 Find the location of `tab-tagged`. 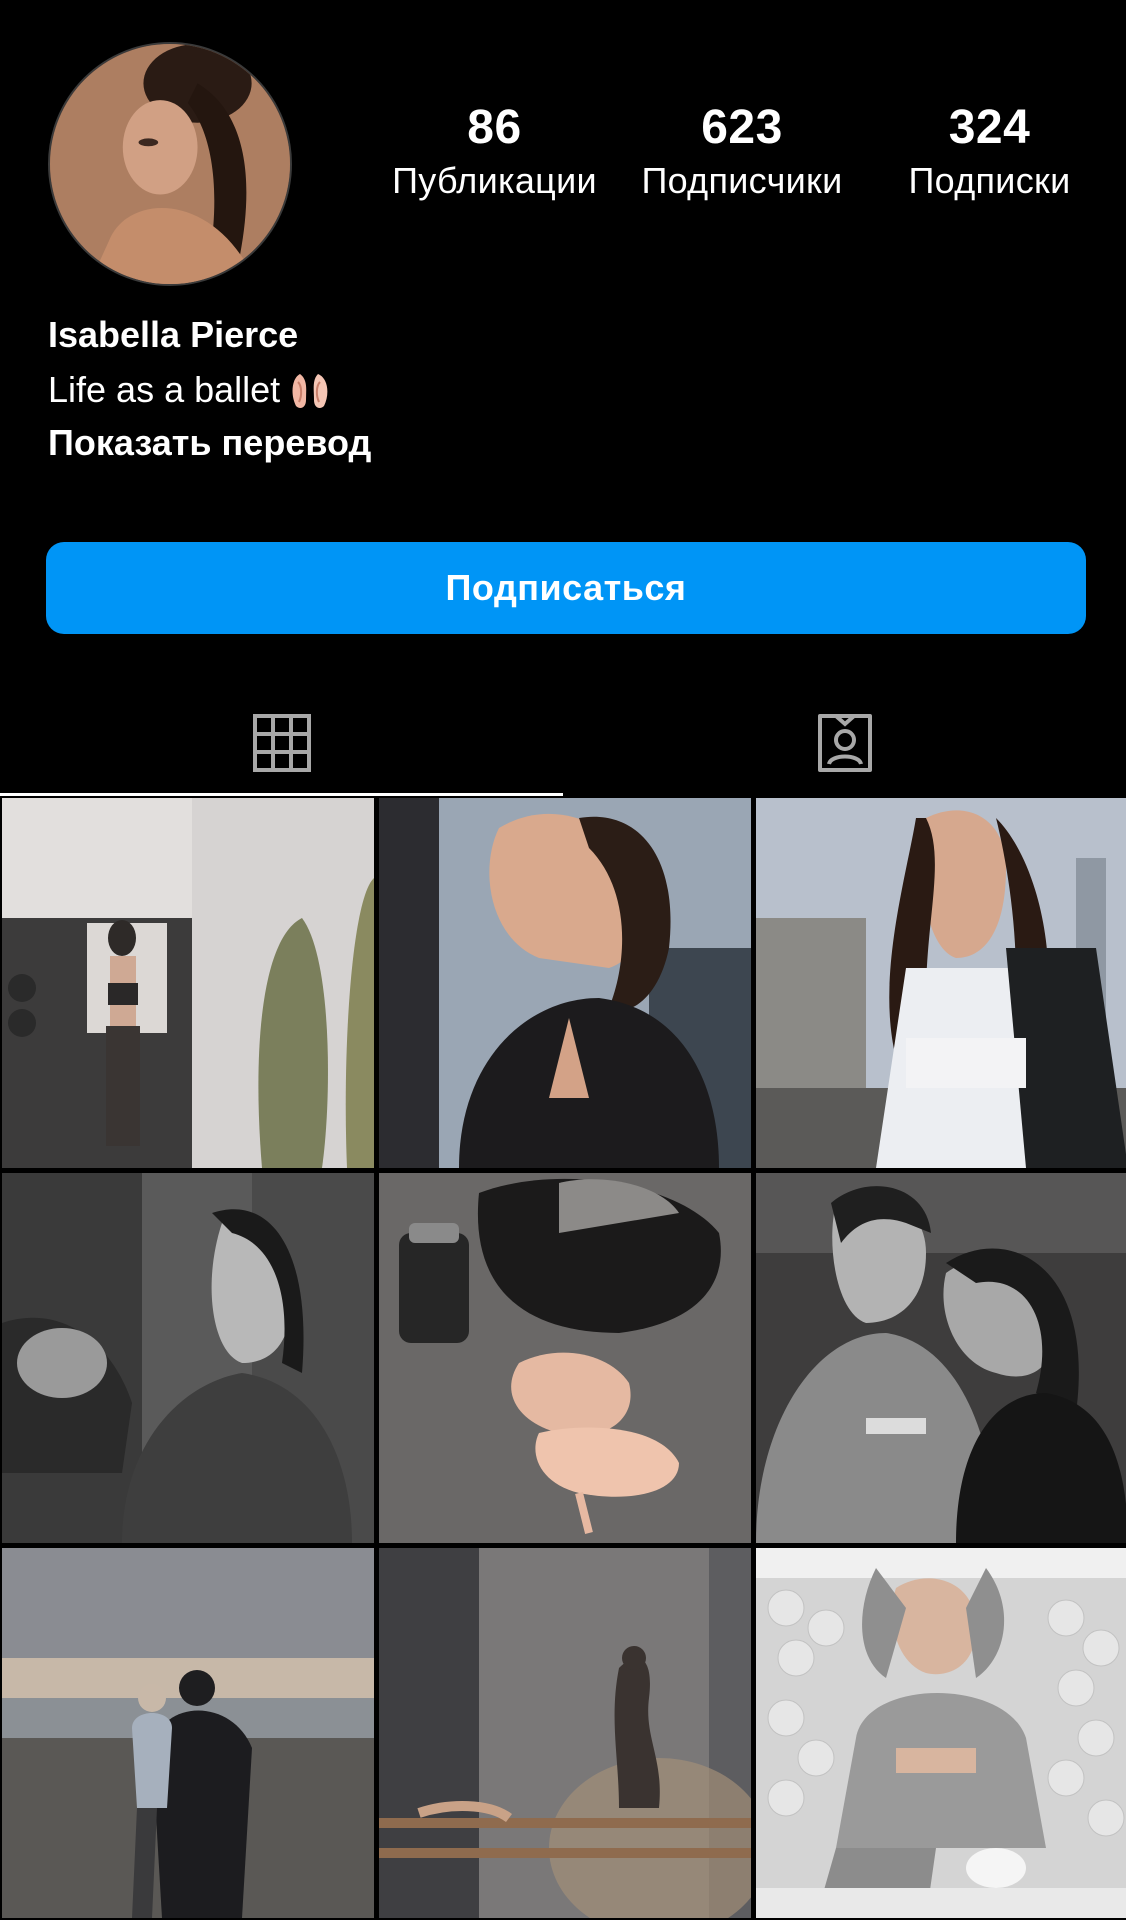

tab-tagged is located at coordinates (844, 743).